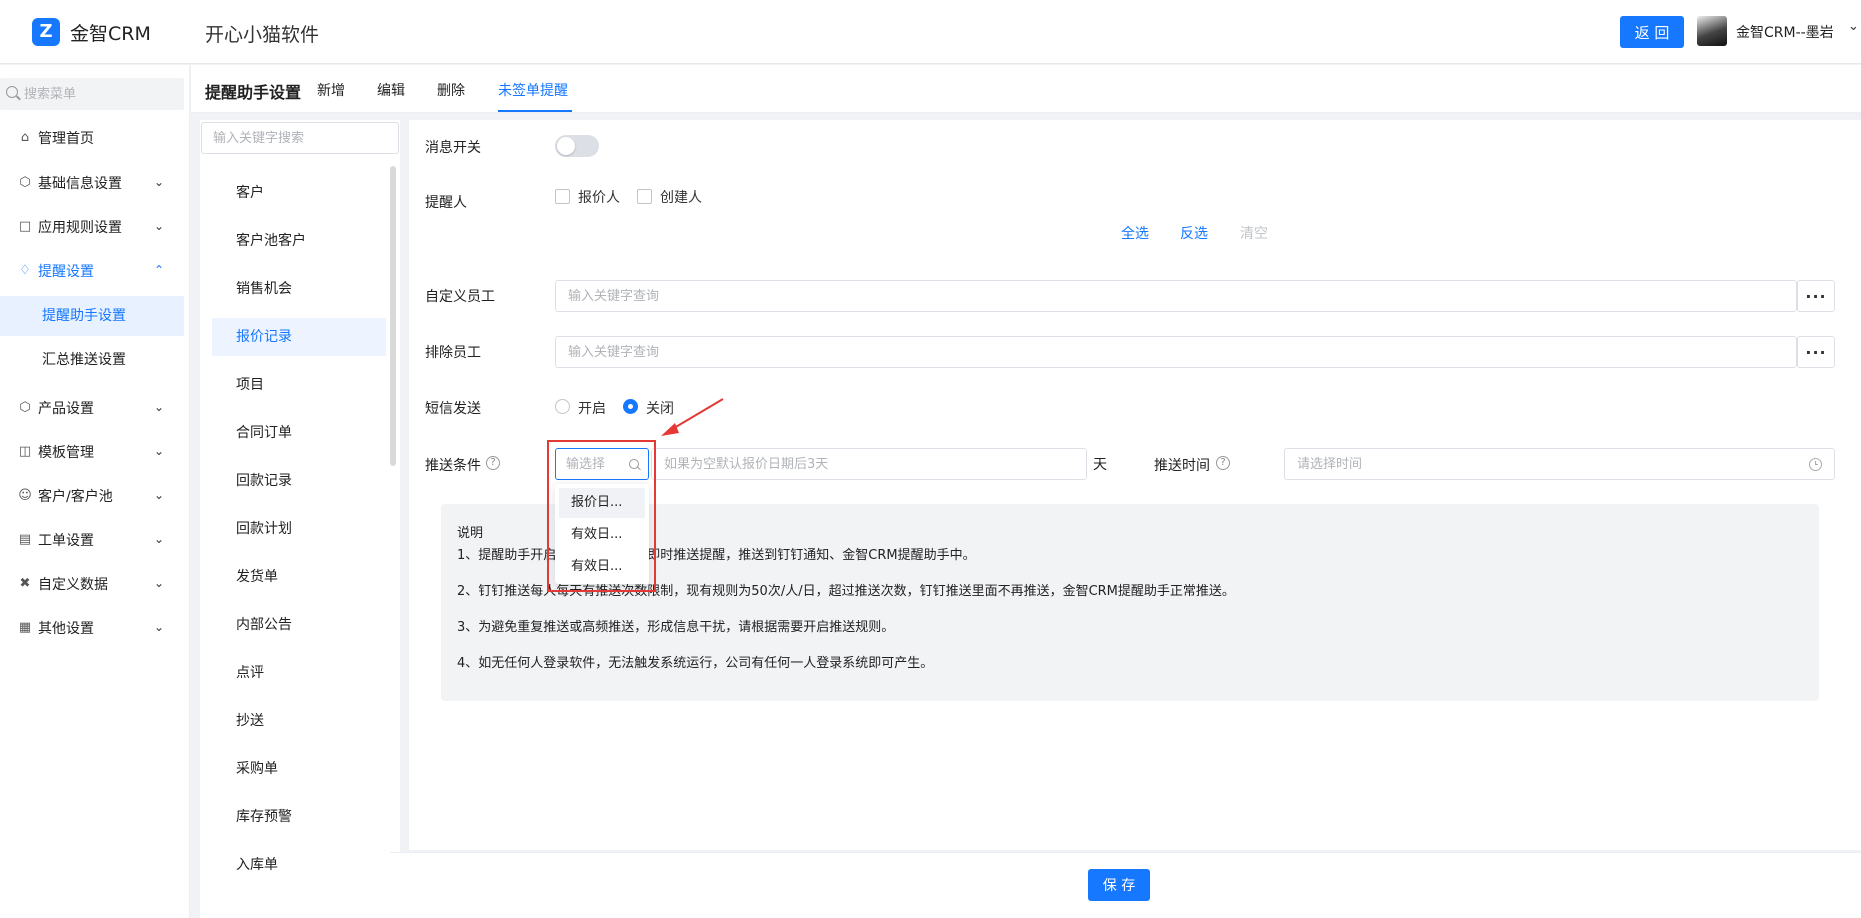 This screenshot has height=918, width=1861. What do you see at coordinates (92, 316) in the screenshot?
I see `sidebar-subitem-reminder-assistant: 提醒助手设置` at bounding box center [92, 316].